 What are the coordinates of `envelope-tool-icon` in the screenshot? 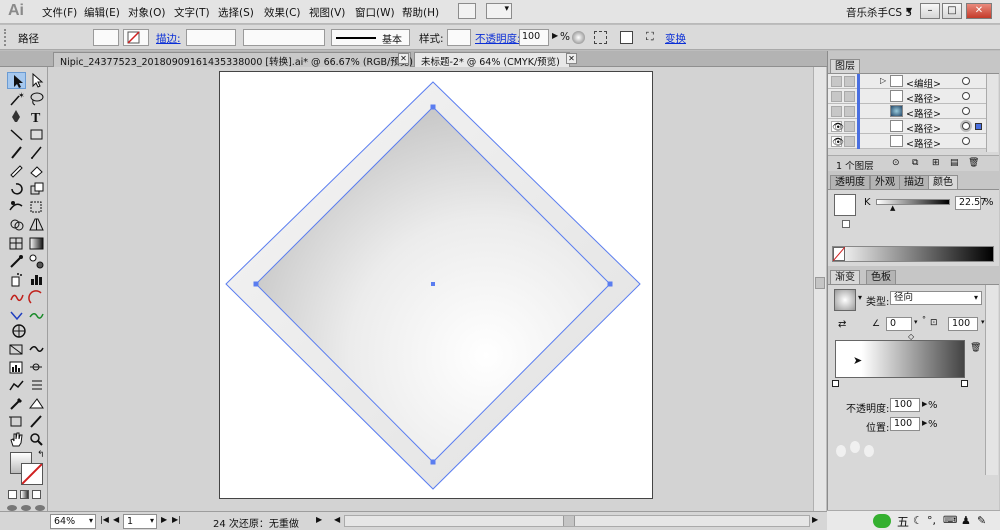 It's located at (36, 349).